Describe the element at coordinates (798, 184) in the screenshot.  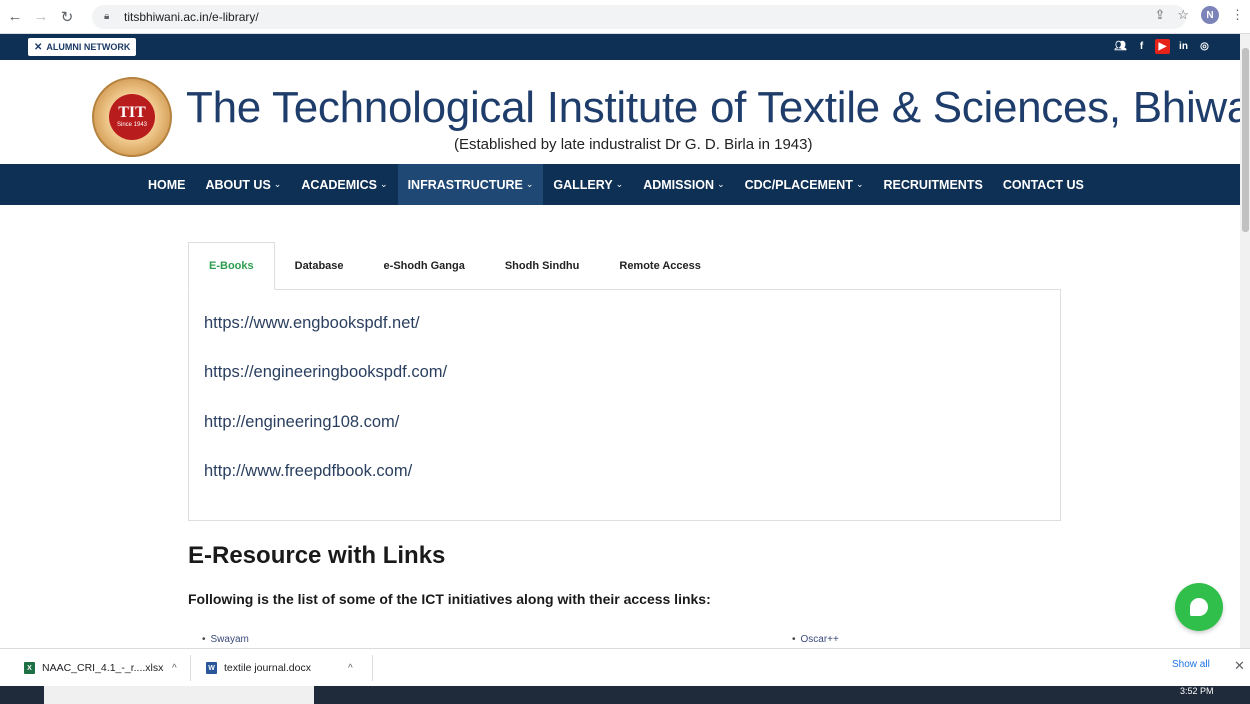
I see `nav-item-label: CDC/PLACEMENT` at that location.